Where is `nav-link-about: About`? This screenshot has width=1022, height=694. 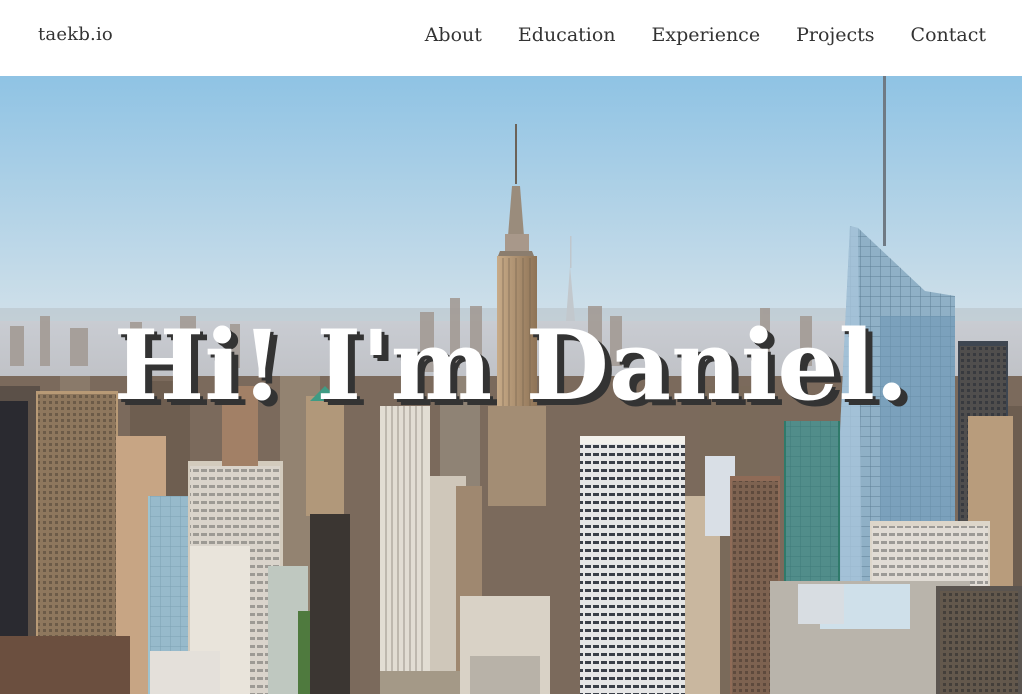 nav-link-about: About is located at coordinates (453, 35).